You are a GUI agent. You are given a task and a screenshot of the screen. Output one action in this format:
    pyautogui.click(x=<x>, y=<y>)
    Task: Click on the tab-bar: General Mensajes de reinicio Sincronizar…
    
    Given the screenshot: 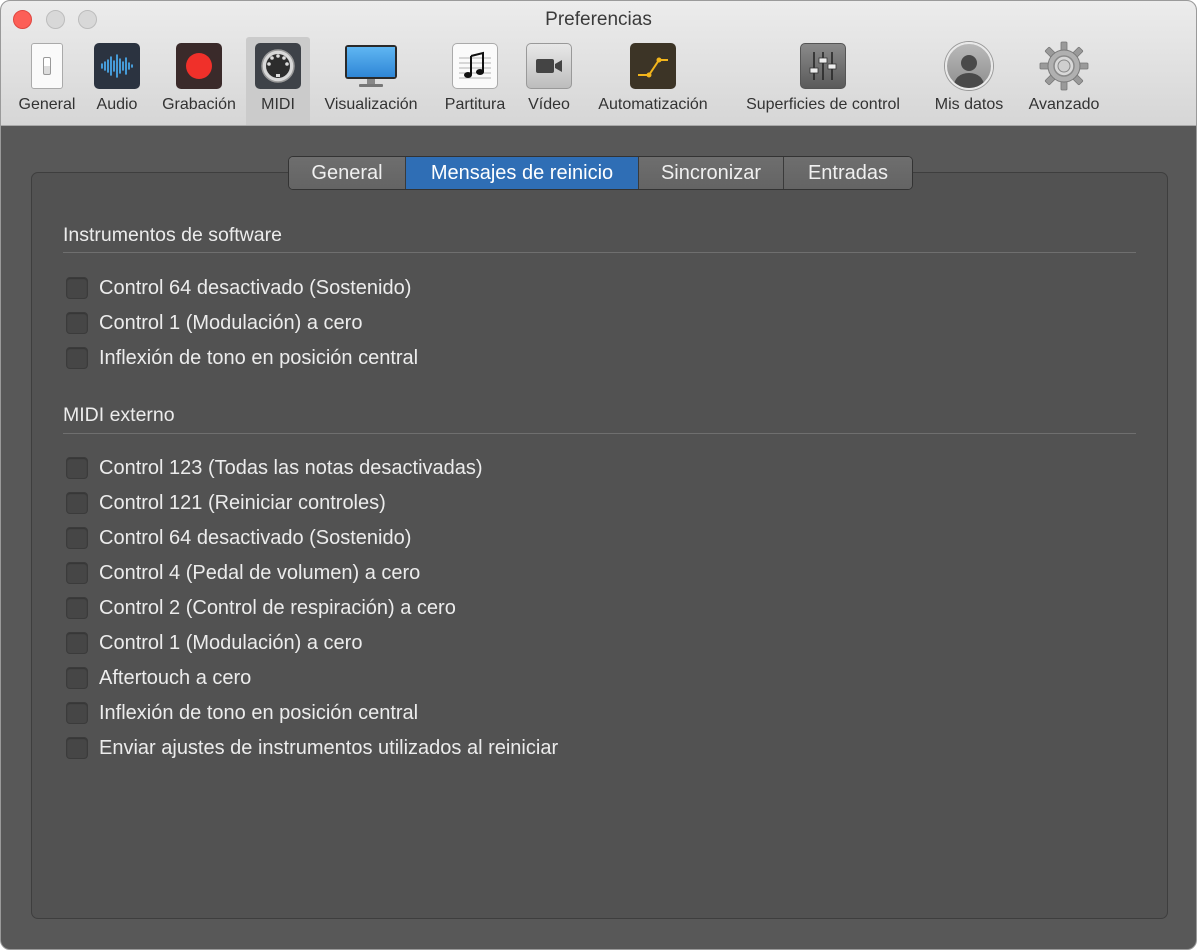 What is the action you would take?
    pyautogui.click(x=600, y=173)
    